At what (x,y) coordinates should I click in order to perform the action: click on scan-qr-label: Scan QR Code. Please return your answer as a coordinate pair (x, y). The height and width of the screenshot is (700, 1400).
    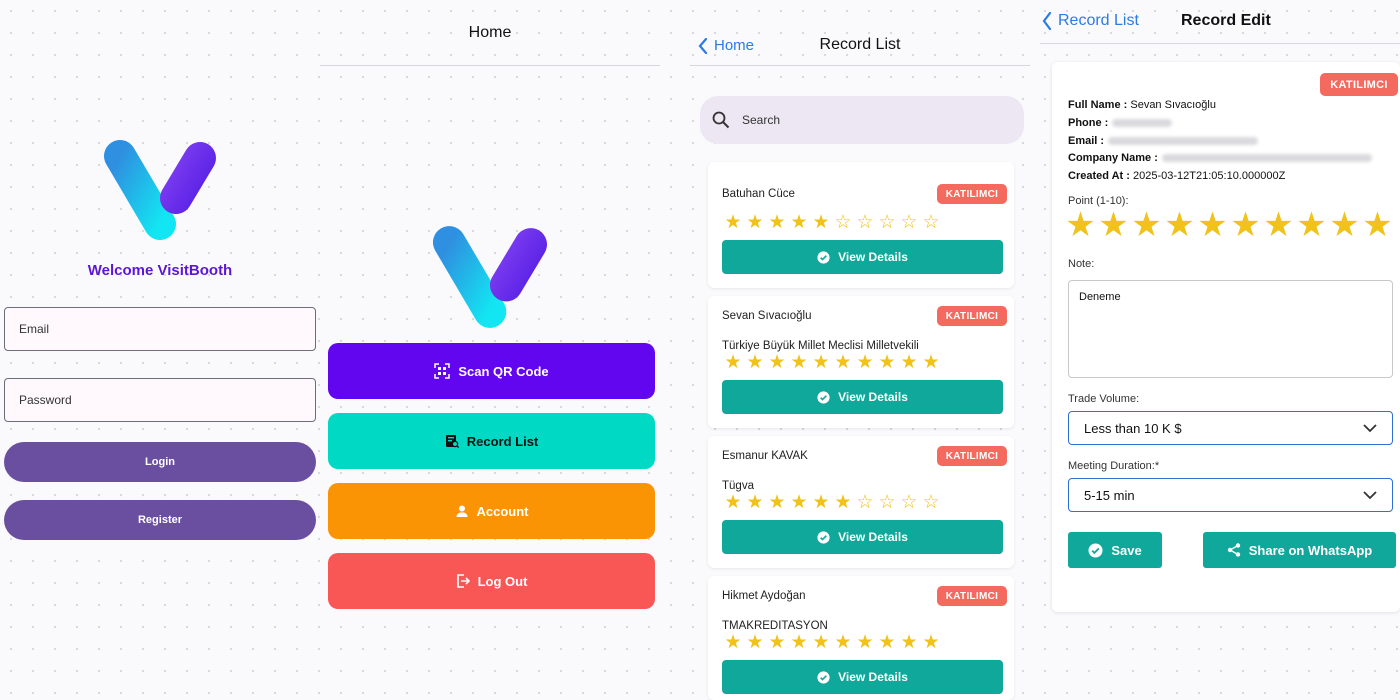
    Looking at the image, I should click on (503, 371).